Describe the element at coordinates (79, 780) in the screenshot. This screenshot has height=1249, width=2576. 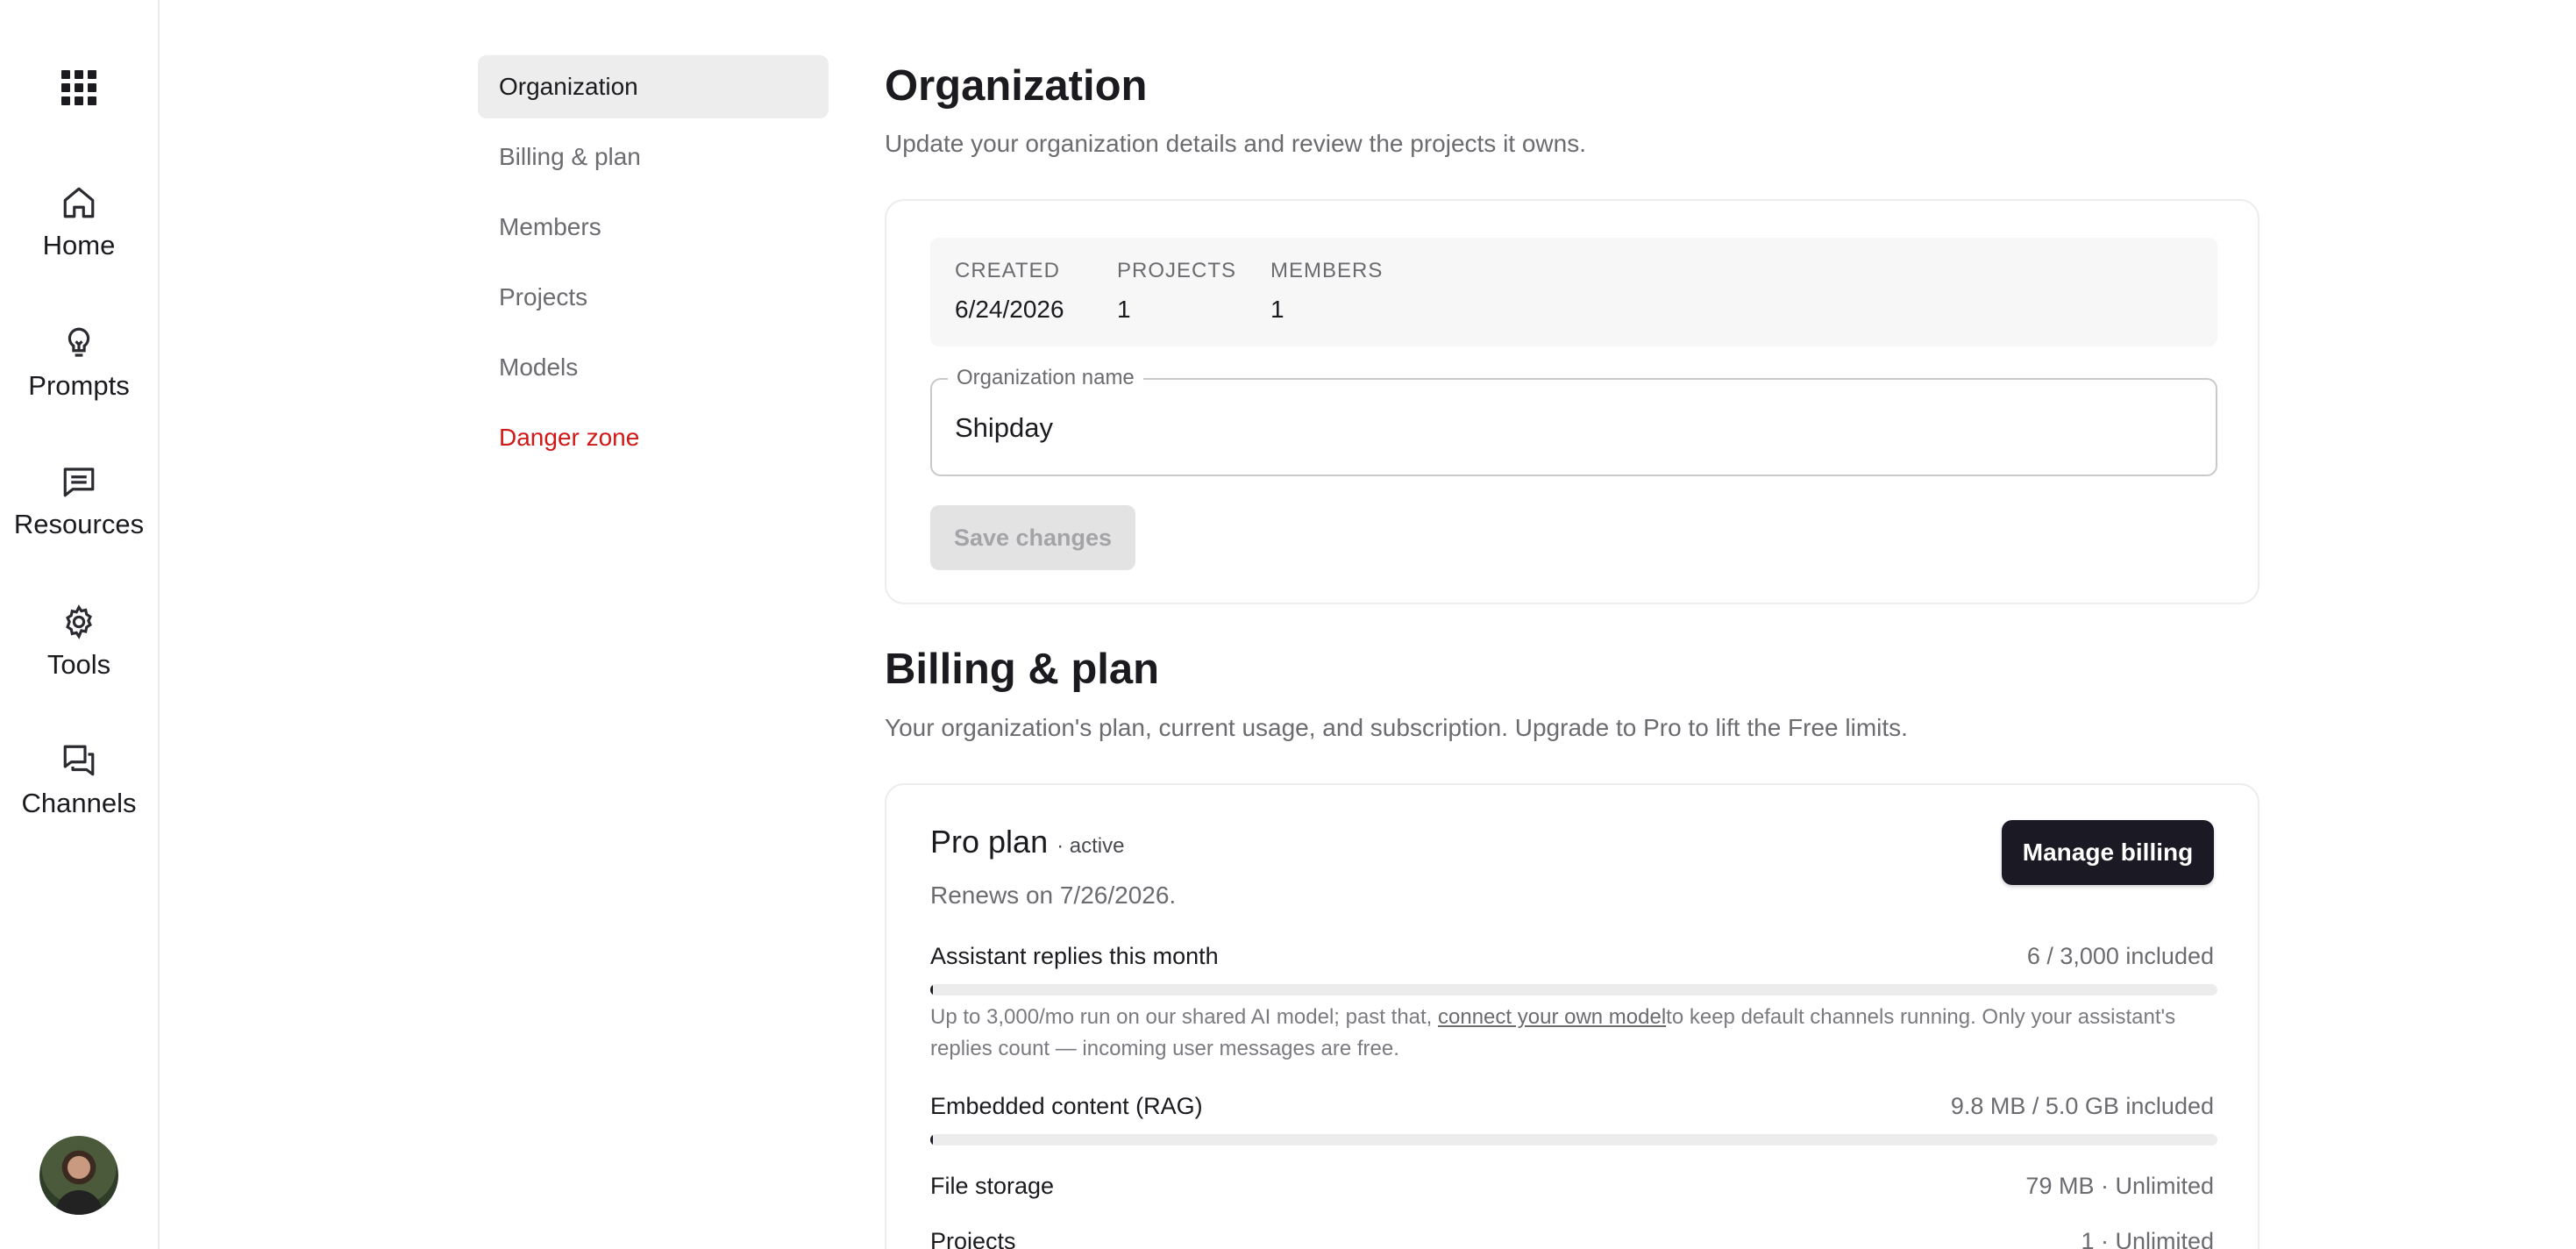
I see `rail-item-channels: Channels` at that location.